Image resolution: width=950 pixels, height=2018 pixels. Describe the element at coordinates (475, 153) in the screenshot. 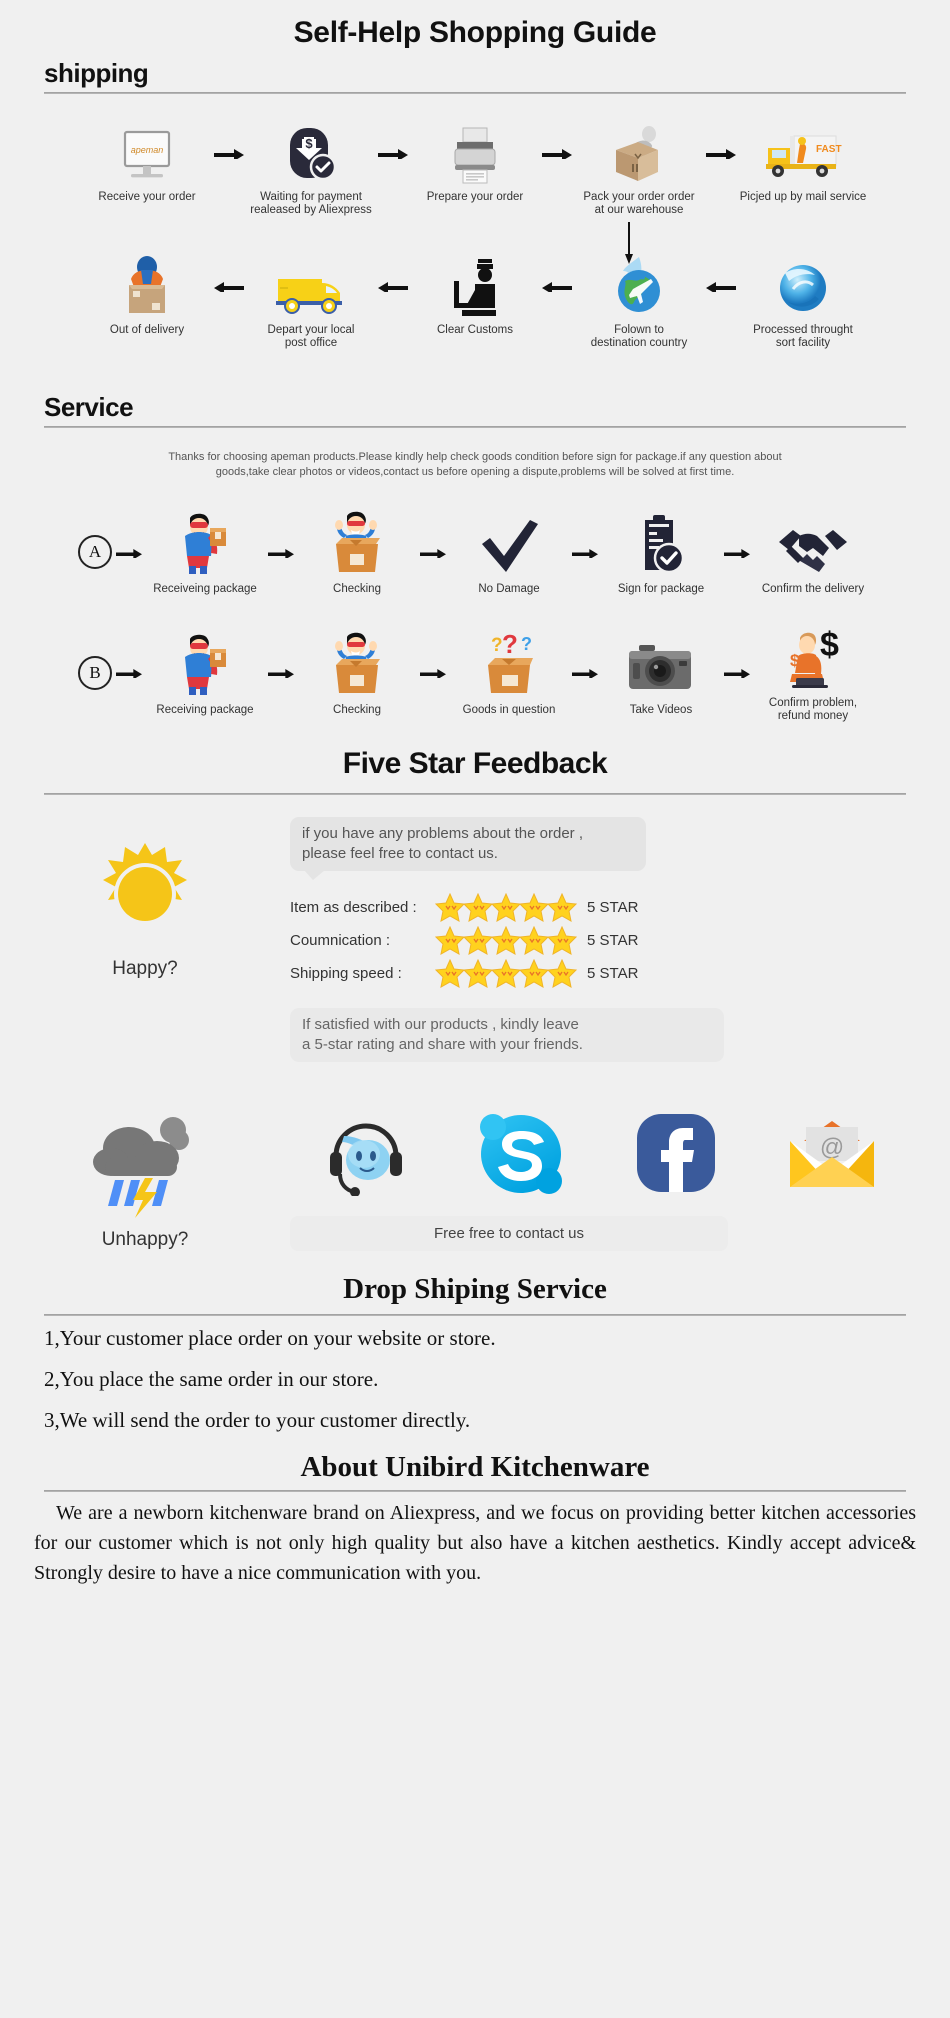

I see `printer-icon` at that location.